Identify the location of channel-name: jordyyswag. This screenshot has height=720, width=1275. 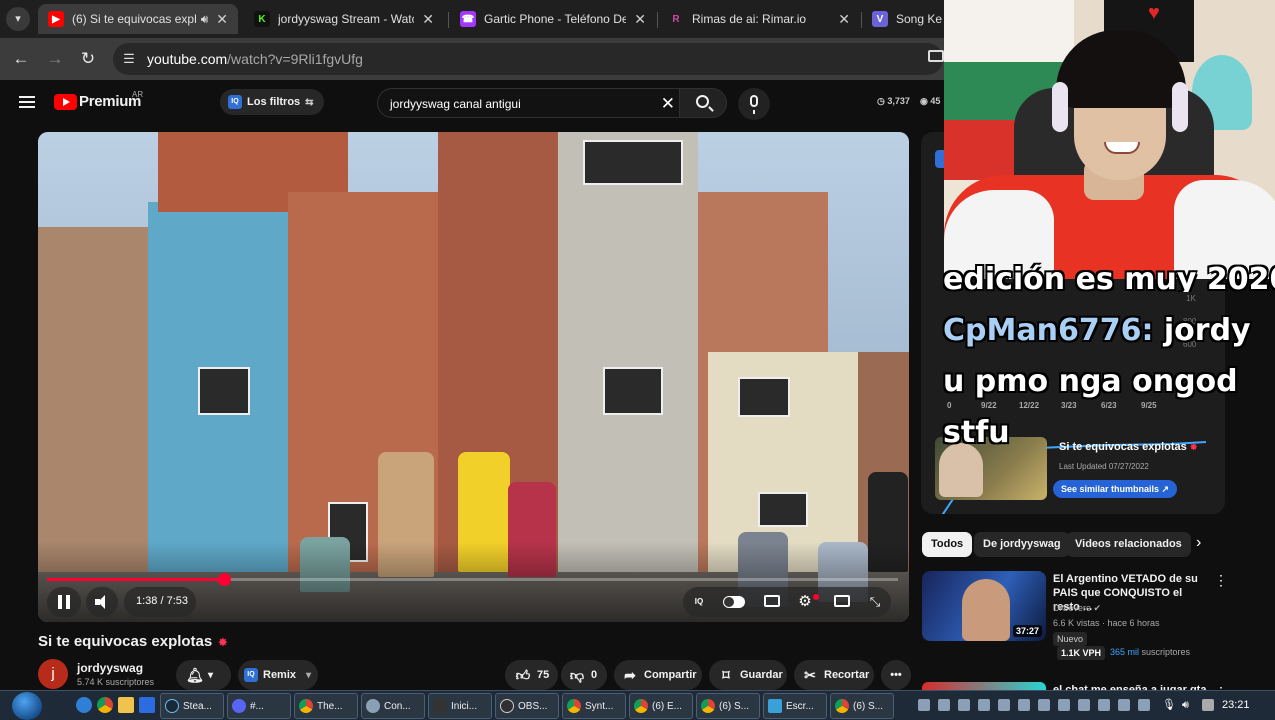
(110, 668).